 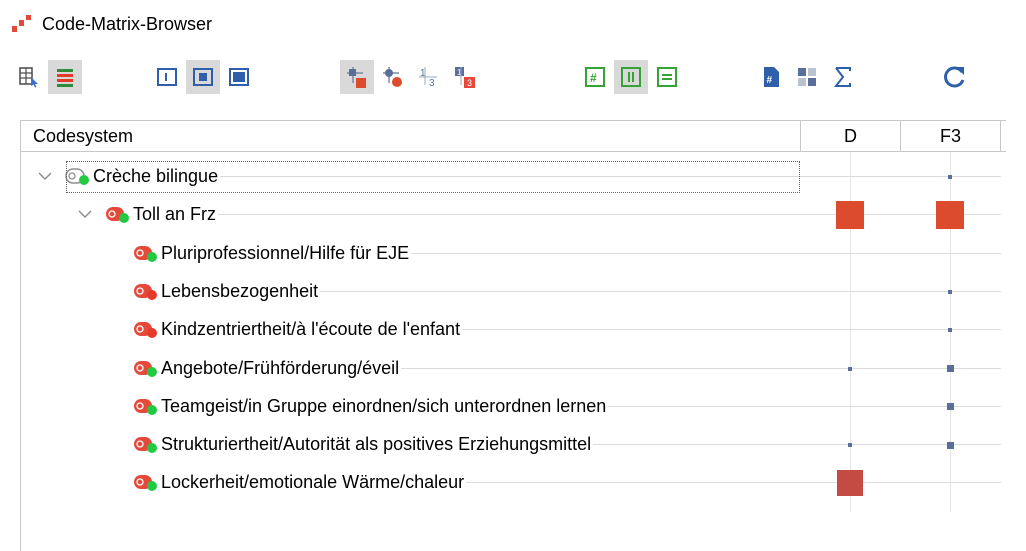 I want to click on sum-button, so click(x=843, y=77).